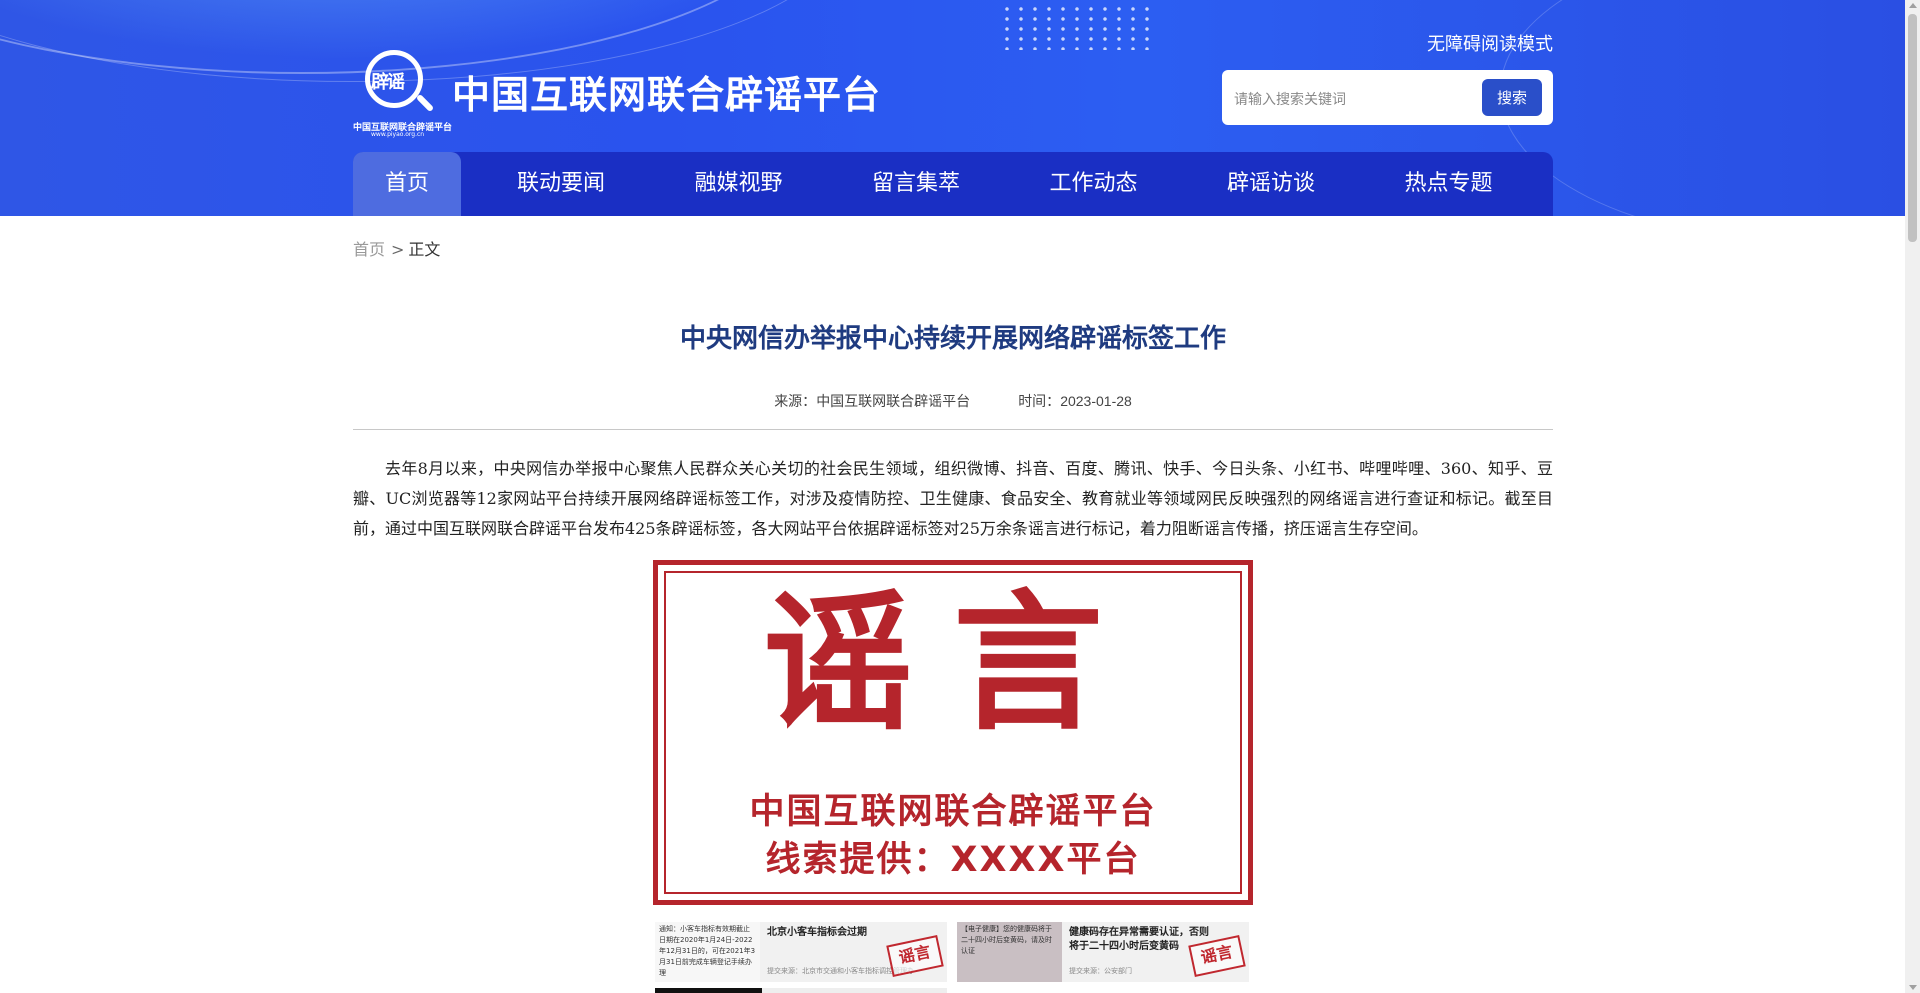  Describe the element at coordinates (1486, 43) in the screenshot. I see `accessibility-mode-link: 无障碍阅读模式` at that location.